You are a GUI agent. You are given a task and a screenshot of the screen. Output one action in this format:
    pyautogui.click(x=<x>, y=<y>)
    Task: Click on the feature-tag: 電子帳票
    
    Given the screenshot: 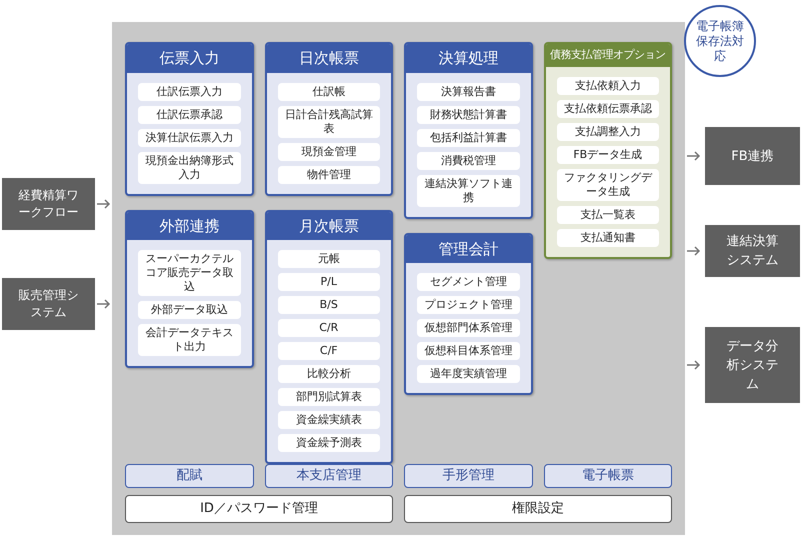 What is the action you would take?
    pyautogui.click(x=608, y=476)
    